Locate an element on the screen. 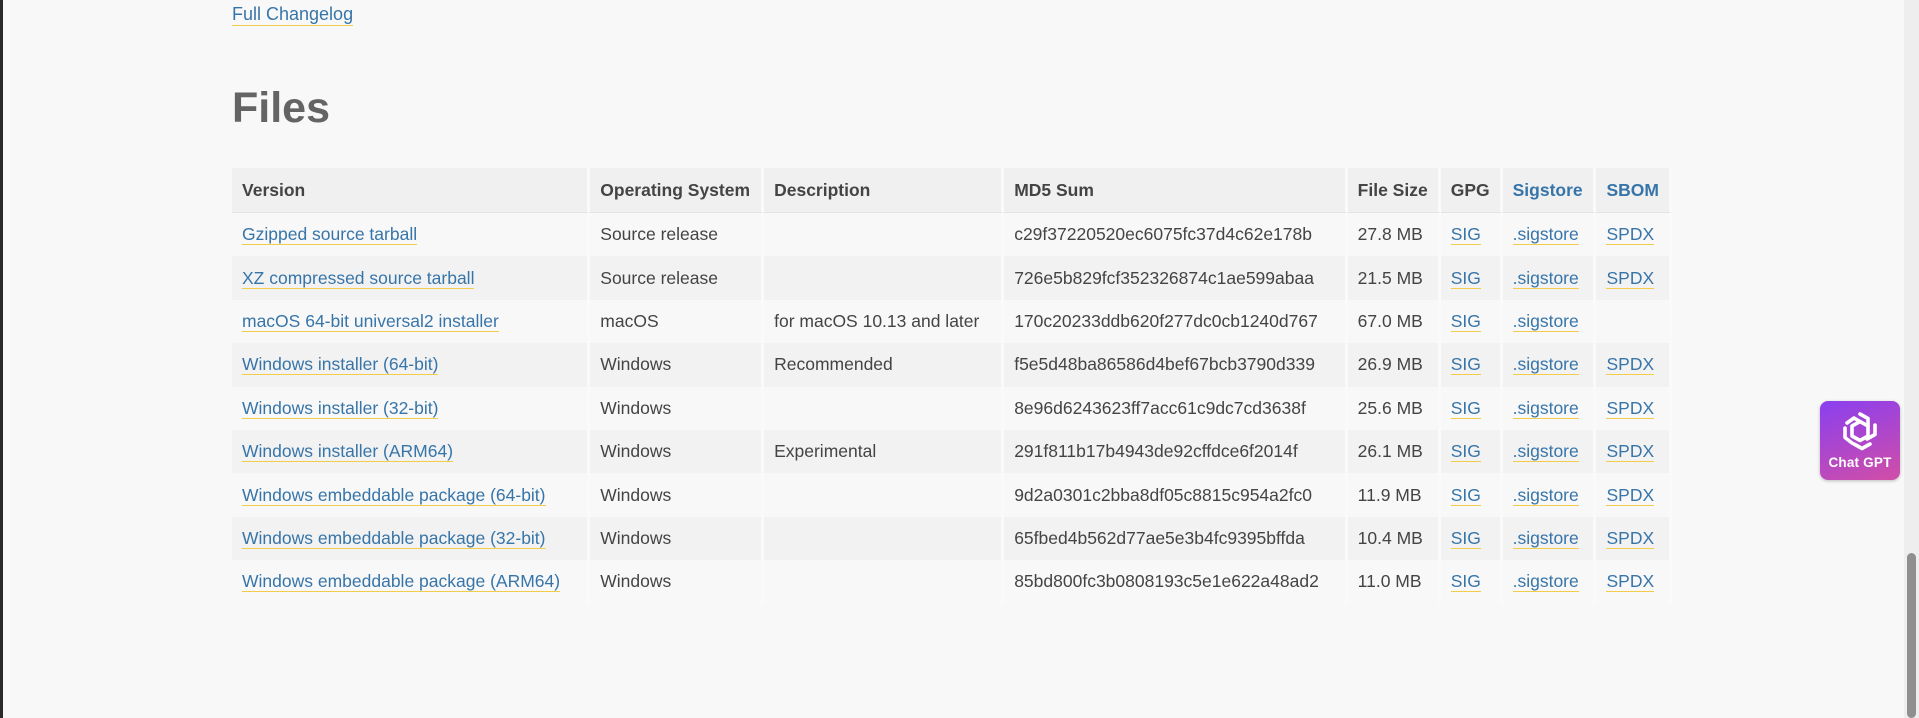 This screenshot has width=1919, height=718. version-link: Windows installer (64-bit) is located at coordinates (340, 365).